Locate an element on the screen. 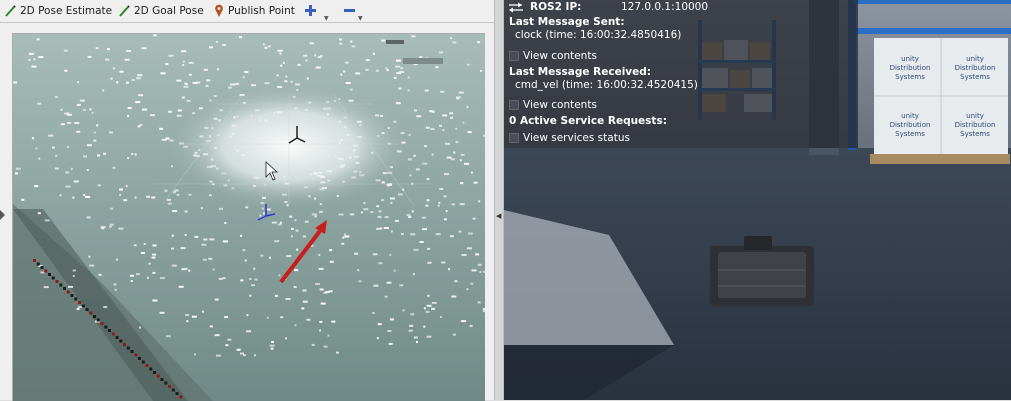 The width and height of the screenshot is (1011, 401). ros-ip-value: 127.0.0.1:10000 is located at coordinates (665, 7).